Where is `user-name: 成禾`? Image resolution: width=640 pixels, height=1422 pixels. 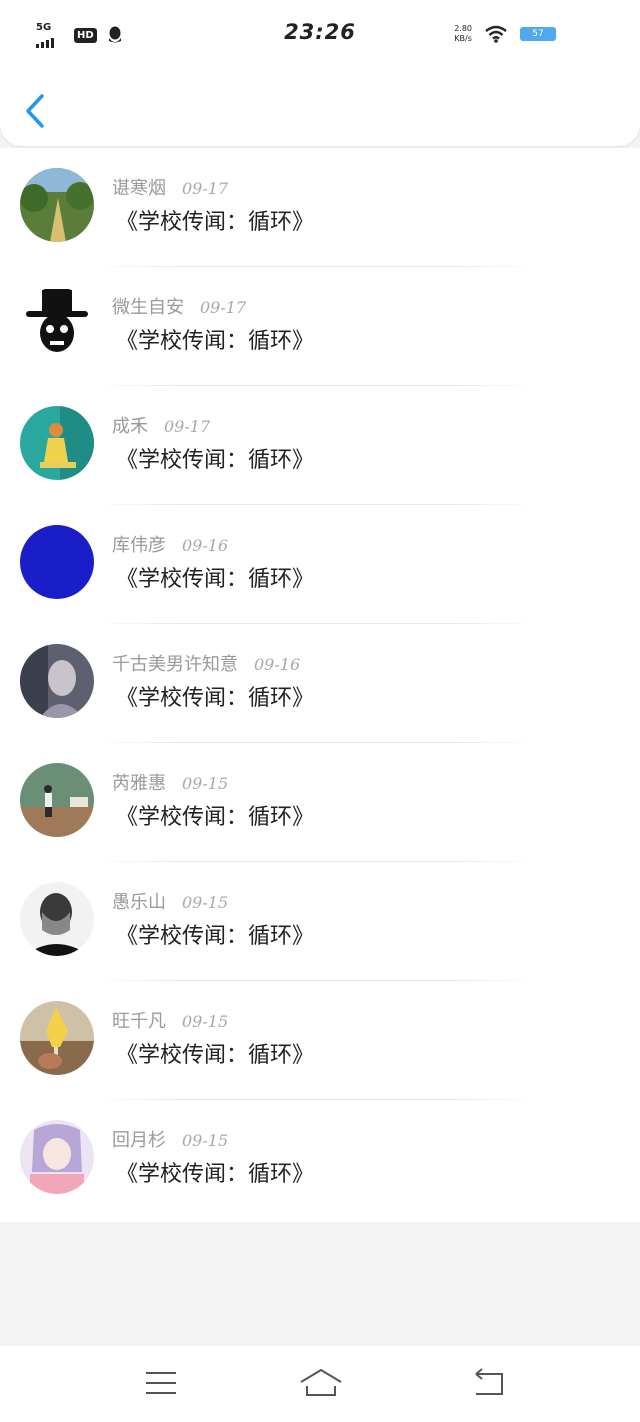
user-name: 成禾 is located at coordinates (130, 426).